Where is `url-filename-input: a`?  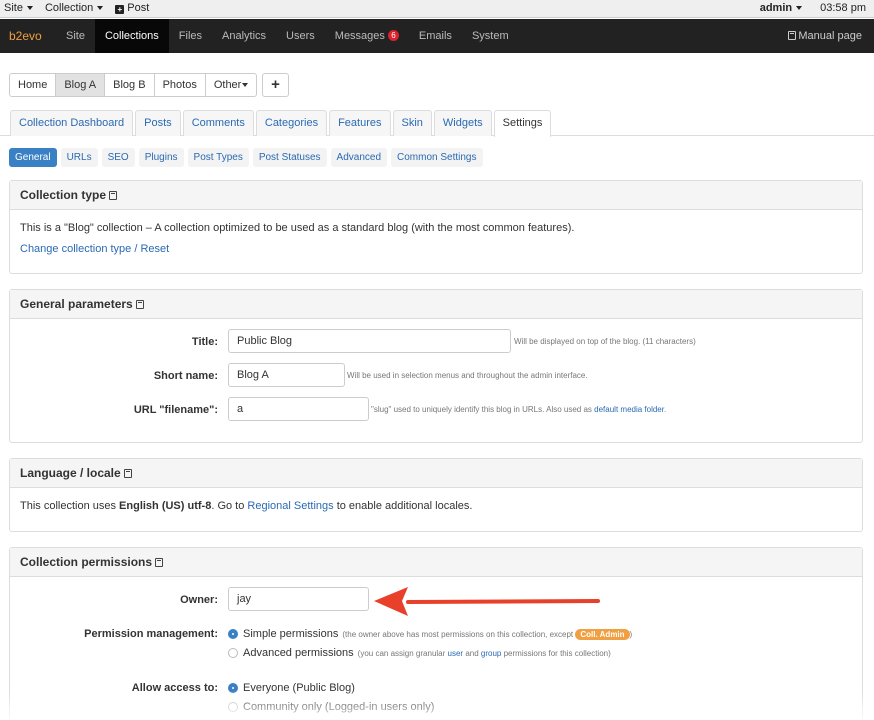
url-filename-input: a is located at coordinates (298, 409).